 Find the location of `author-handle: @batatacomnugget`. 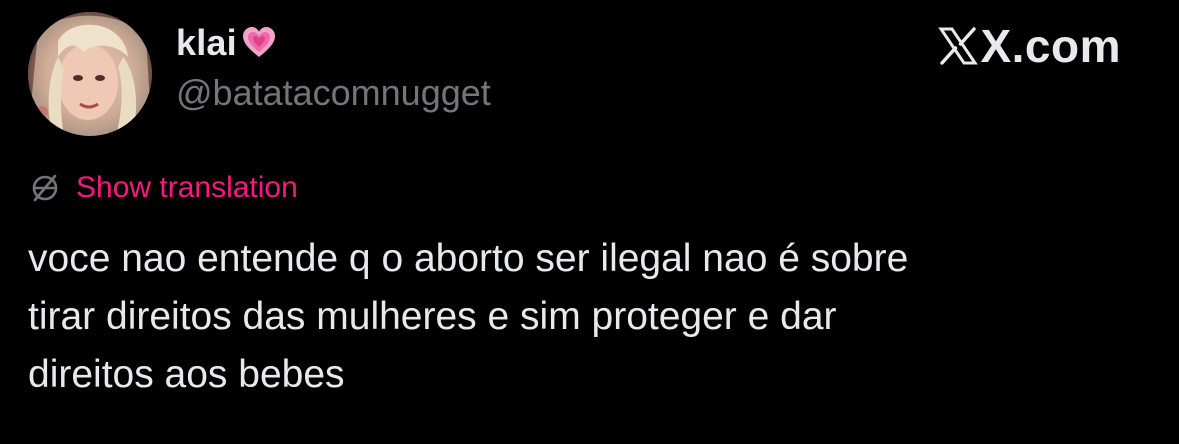

author-handle: @batatacomnugget is located at coordinates (333, 93).